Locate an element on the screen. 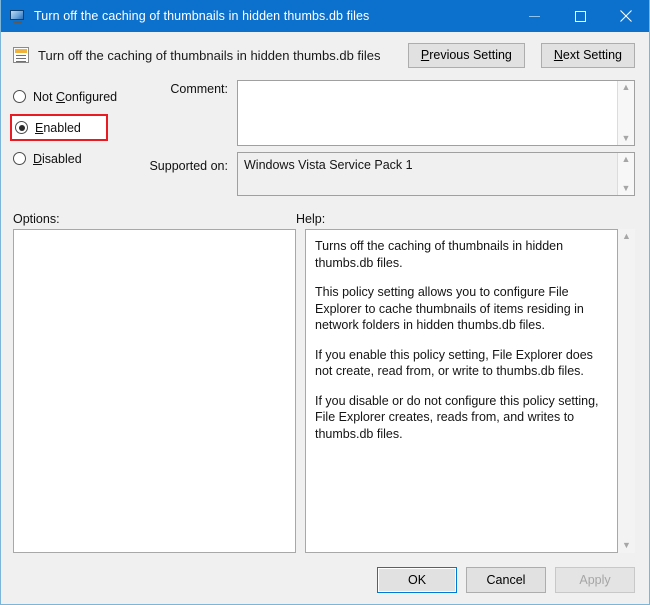 This screenshot has height=605, width=650. panel-labels: Options: Help: is located at coordinates (325, 215).